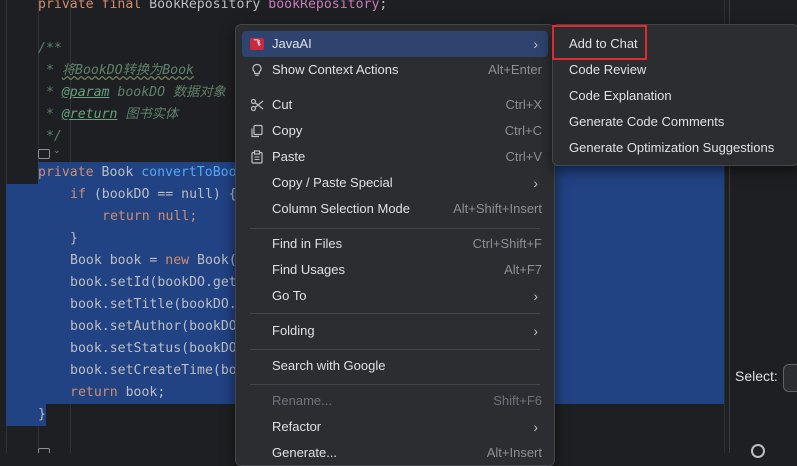 The height and width of the screenshot is (466, 797). What do you see at coordinates (335, 69) in the screenshot?
I see `menu-item-label: Show Context Actions` at bounding box center [335, 69].